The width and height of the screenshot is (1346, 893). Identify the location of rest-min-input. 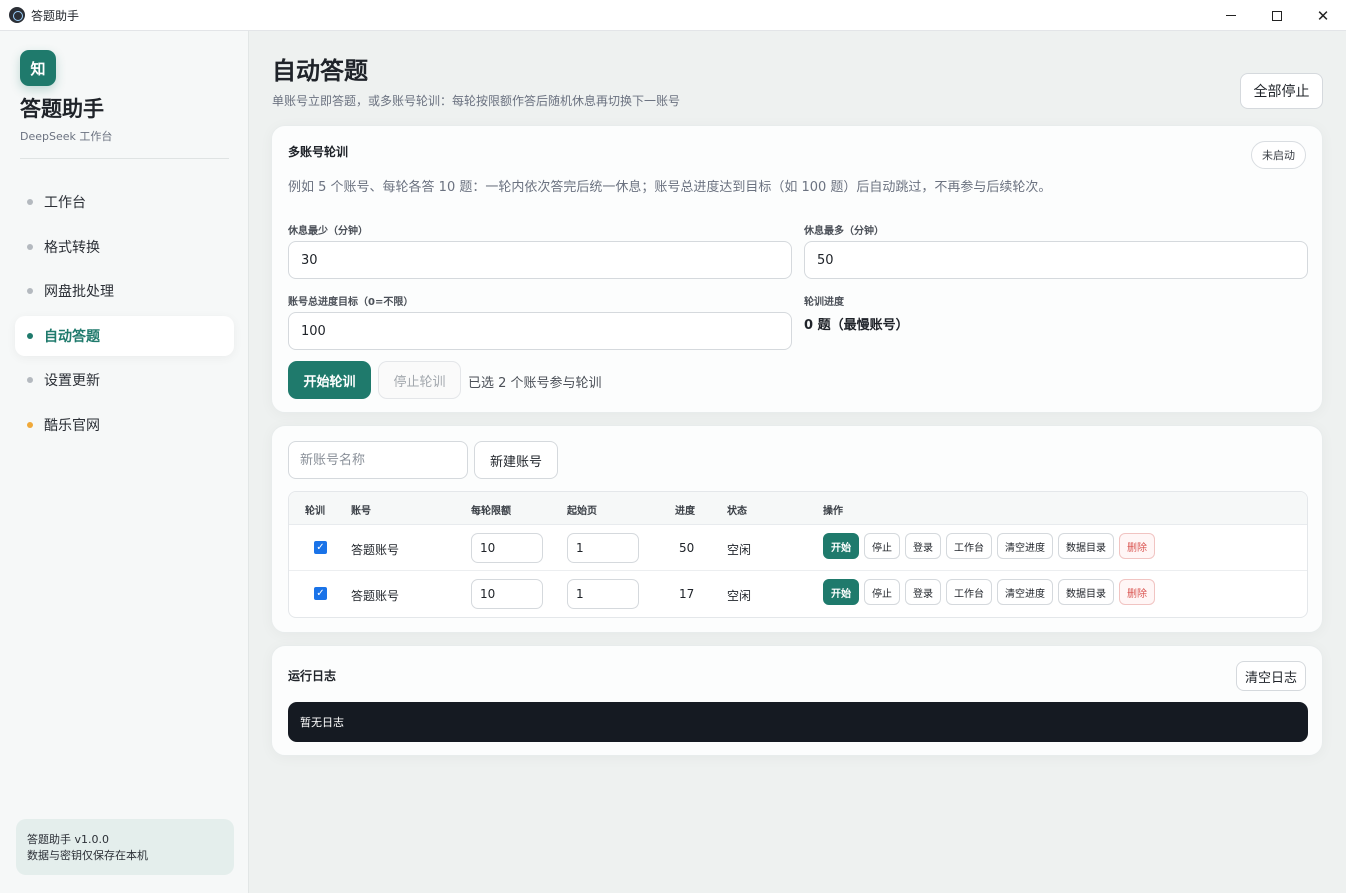
(540, 260).